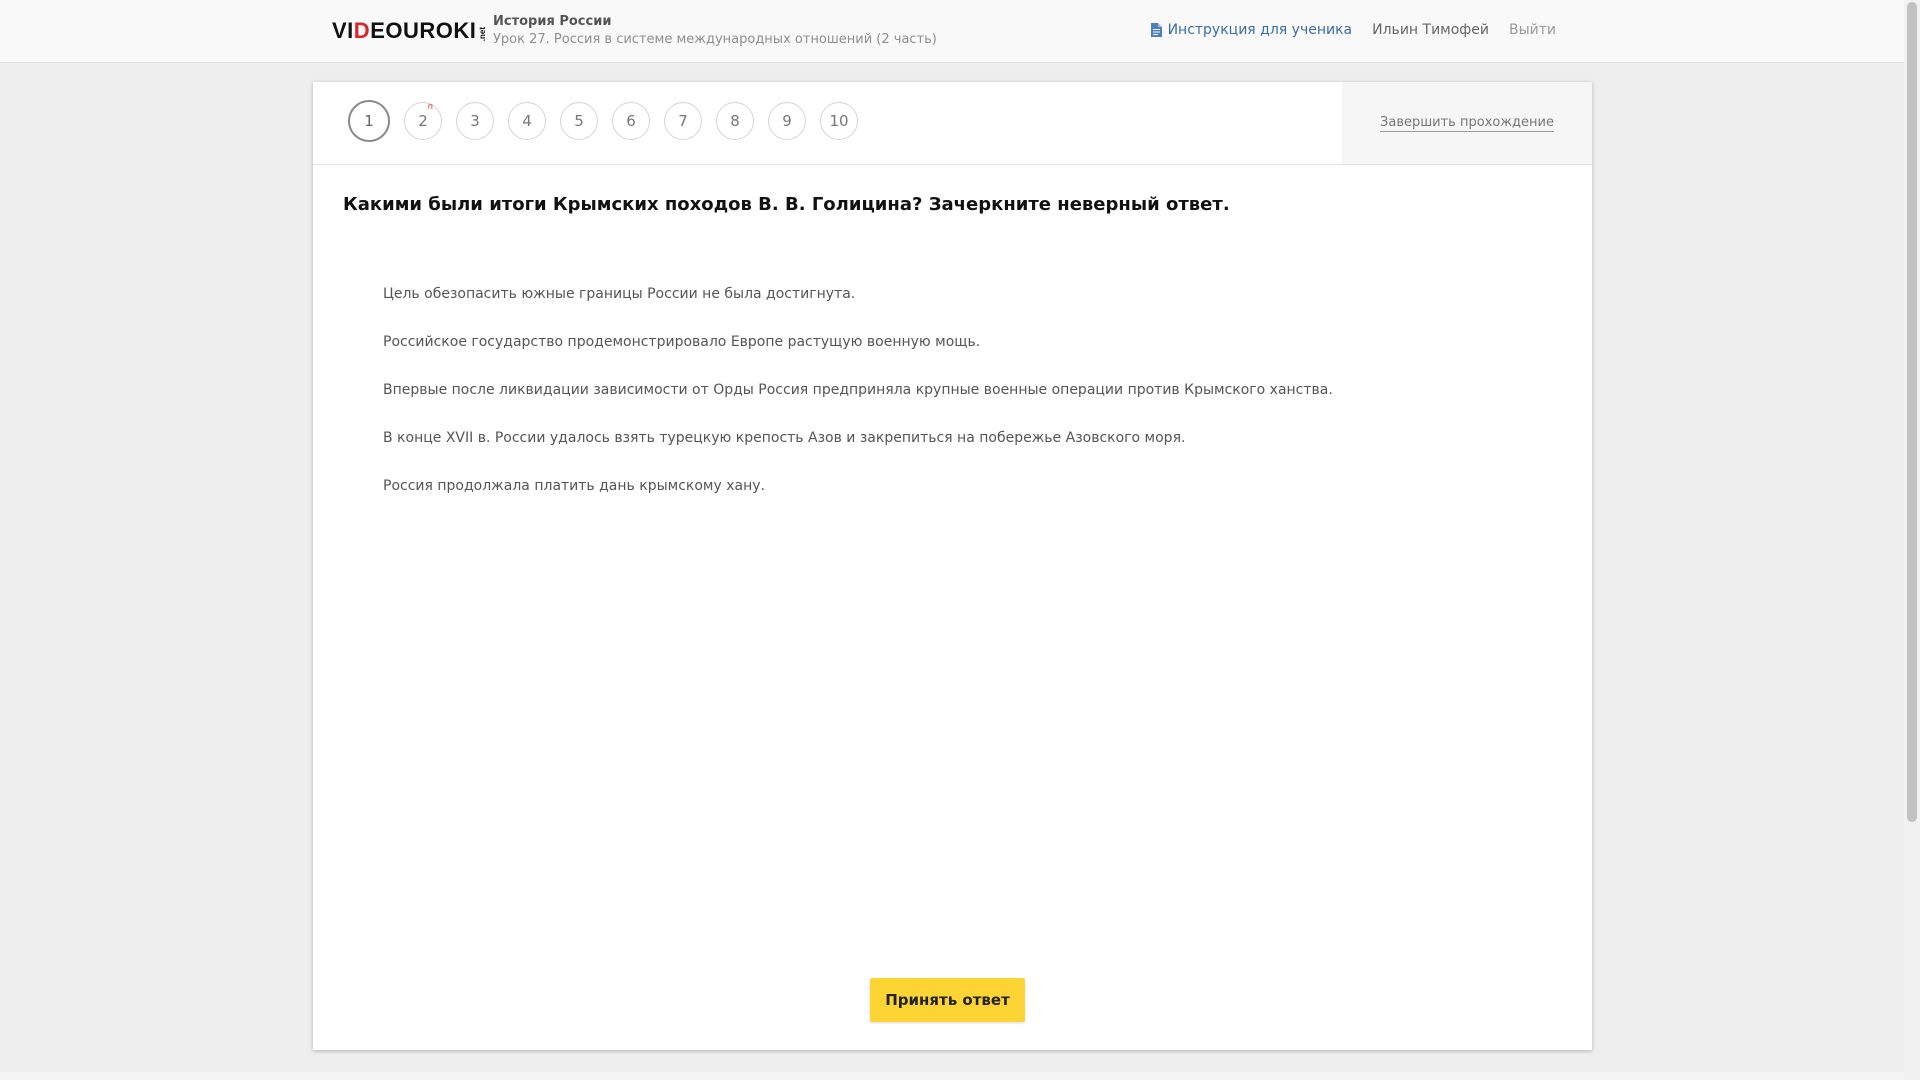  Describe the element at coordinates (483, 33) in the screenshot. I see `logo-suffix: .net` at that location.